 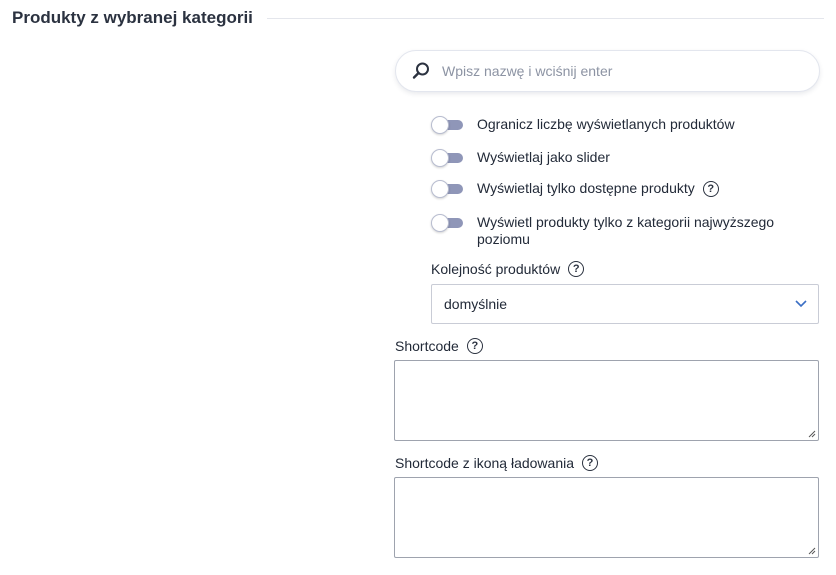 I want to click on search-box, so click(x=607, y=71).